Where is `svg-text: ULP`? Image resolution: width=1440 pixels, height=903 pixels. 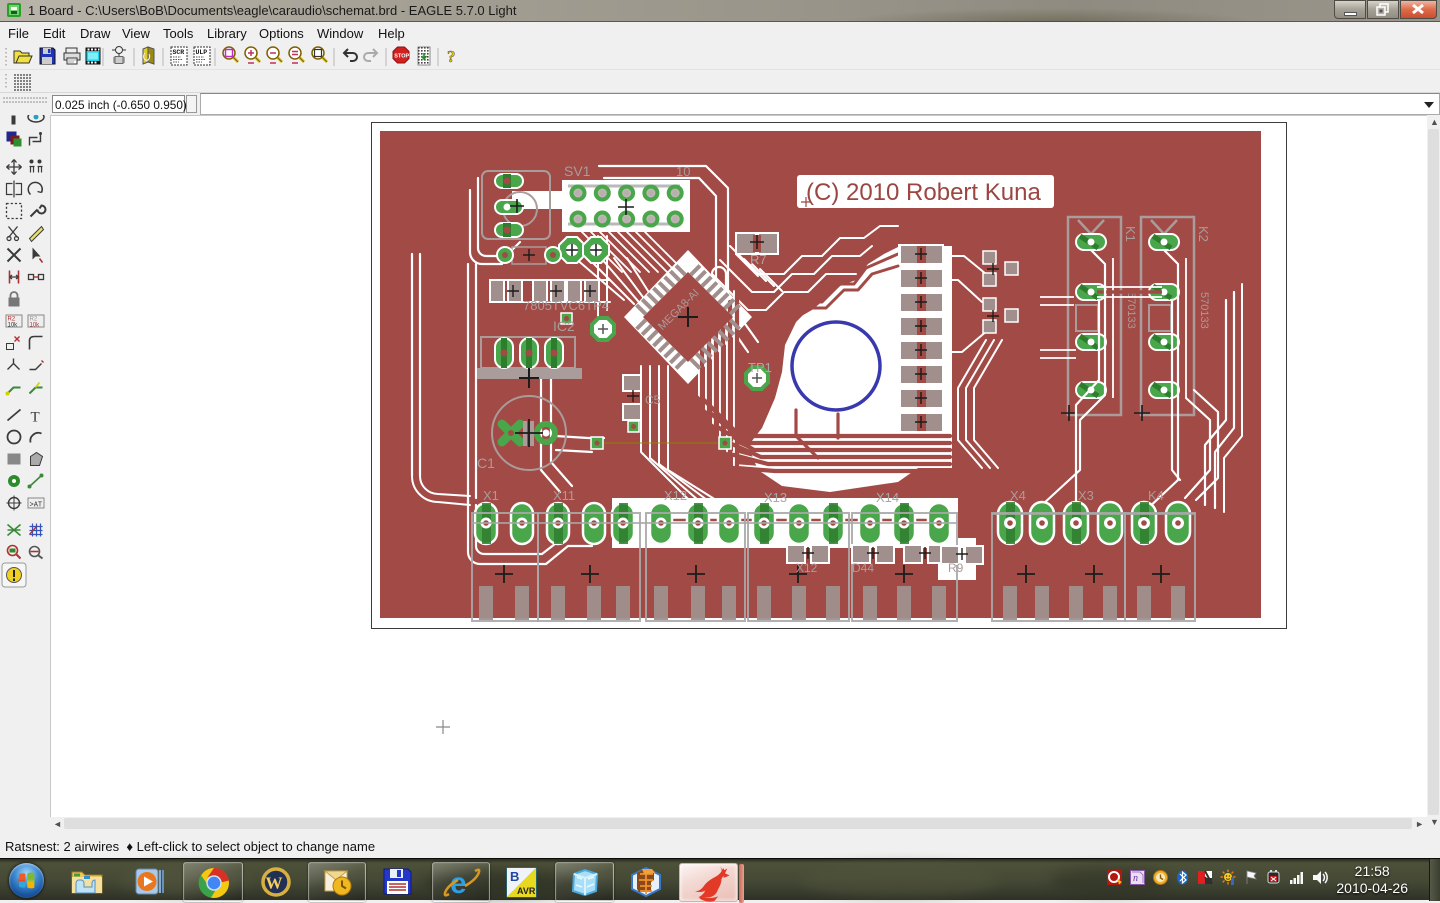
svg-text: ULP is located at coordinates (202, 52).